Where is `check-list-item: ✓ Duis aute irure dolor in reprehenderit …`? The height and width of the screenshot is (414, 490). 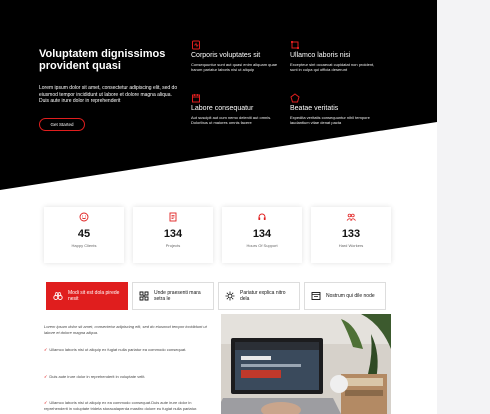 check-list-item: ✓ Duis aute irure dolor in reprehenderit … is located at coordinates (129, 377).